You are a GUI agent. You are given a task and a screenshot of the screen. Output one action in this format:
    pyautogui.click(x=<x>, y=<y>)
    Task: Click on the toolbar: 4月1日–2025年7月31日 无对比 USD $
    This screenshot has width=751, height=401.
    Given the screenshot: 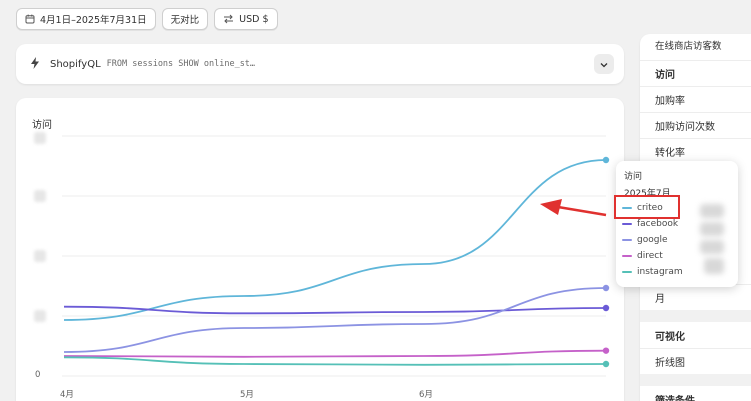 What is the action you would take?
    pyautogui.click(x=147, y=19)
    